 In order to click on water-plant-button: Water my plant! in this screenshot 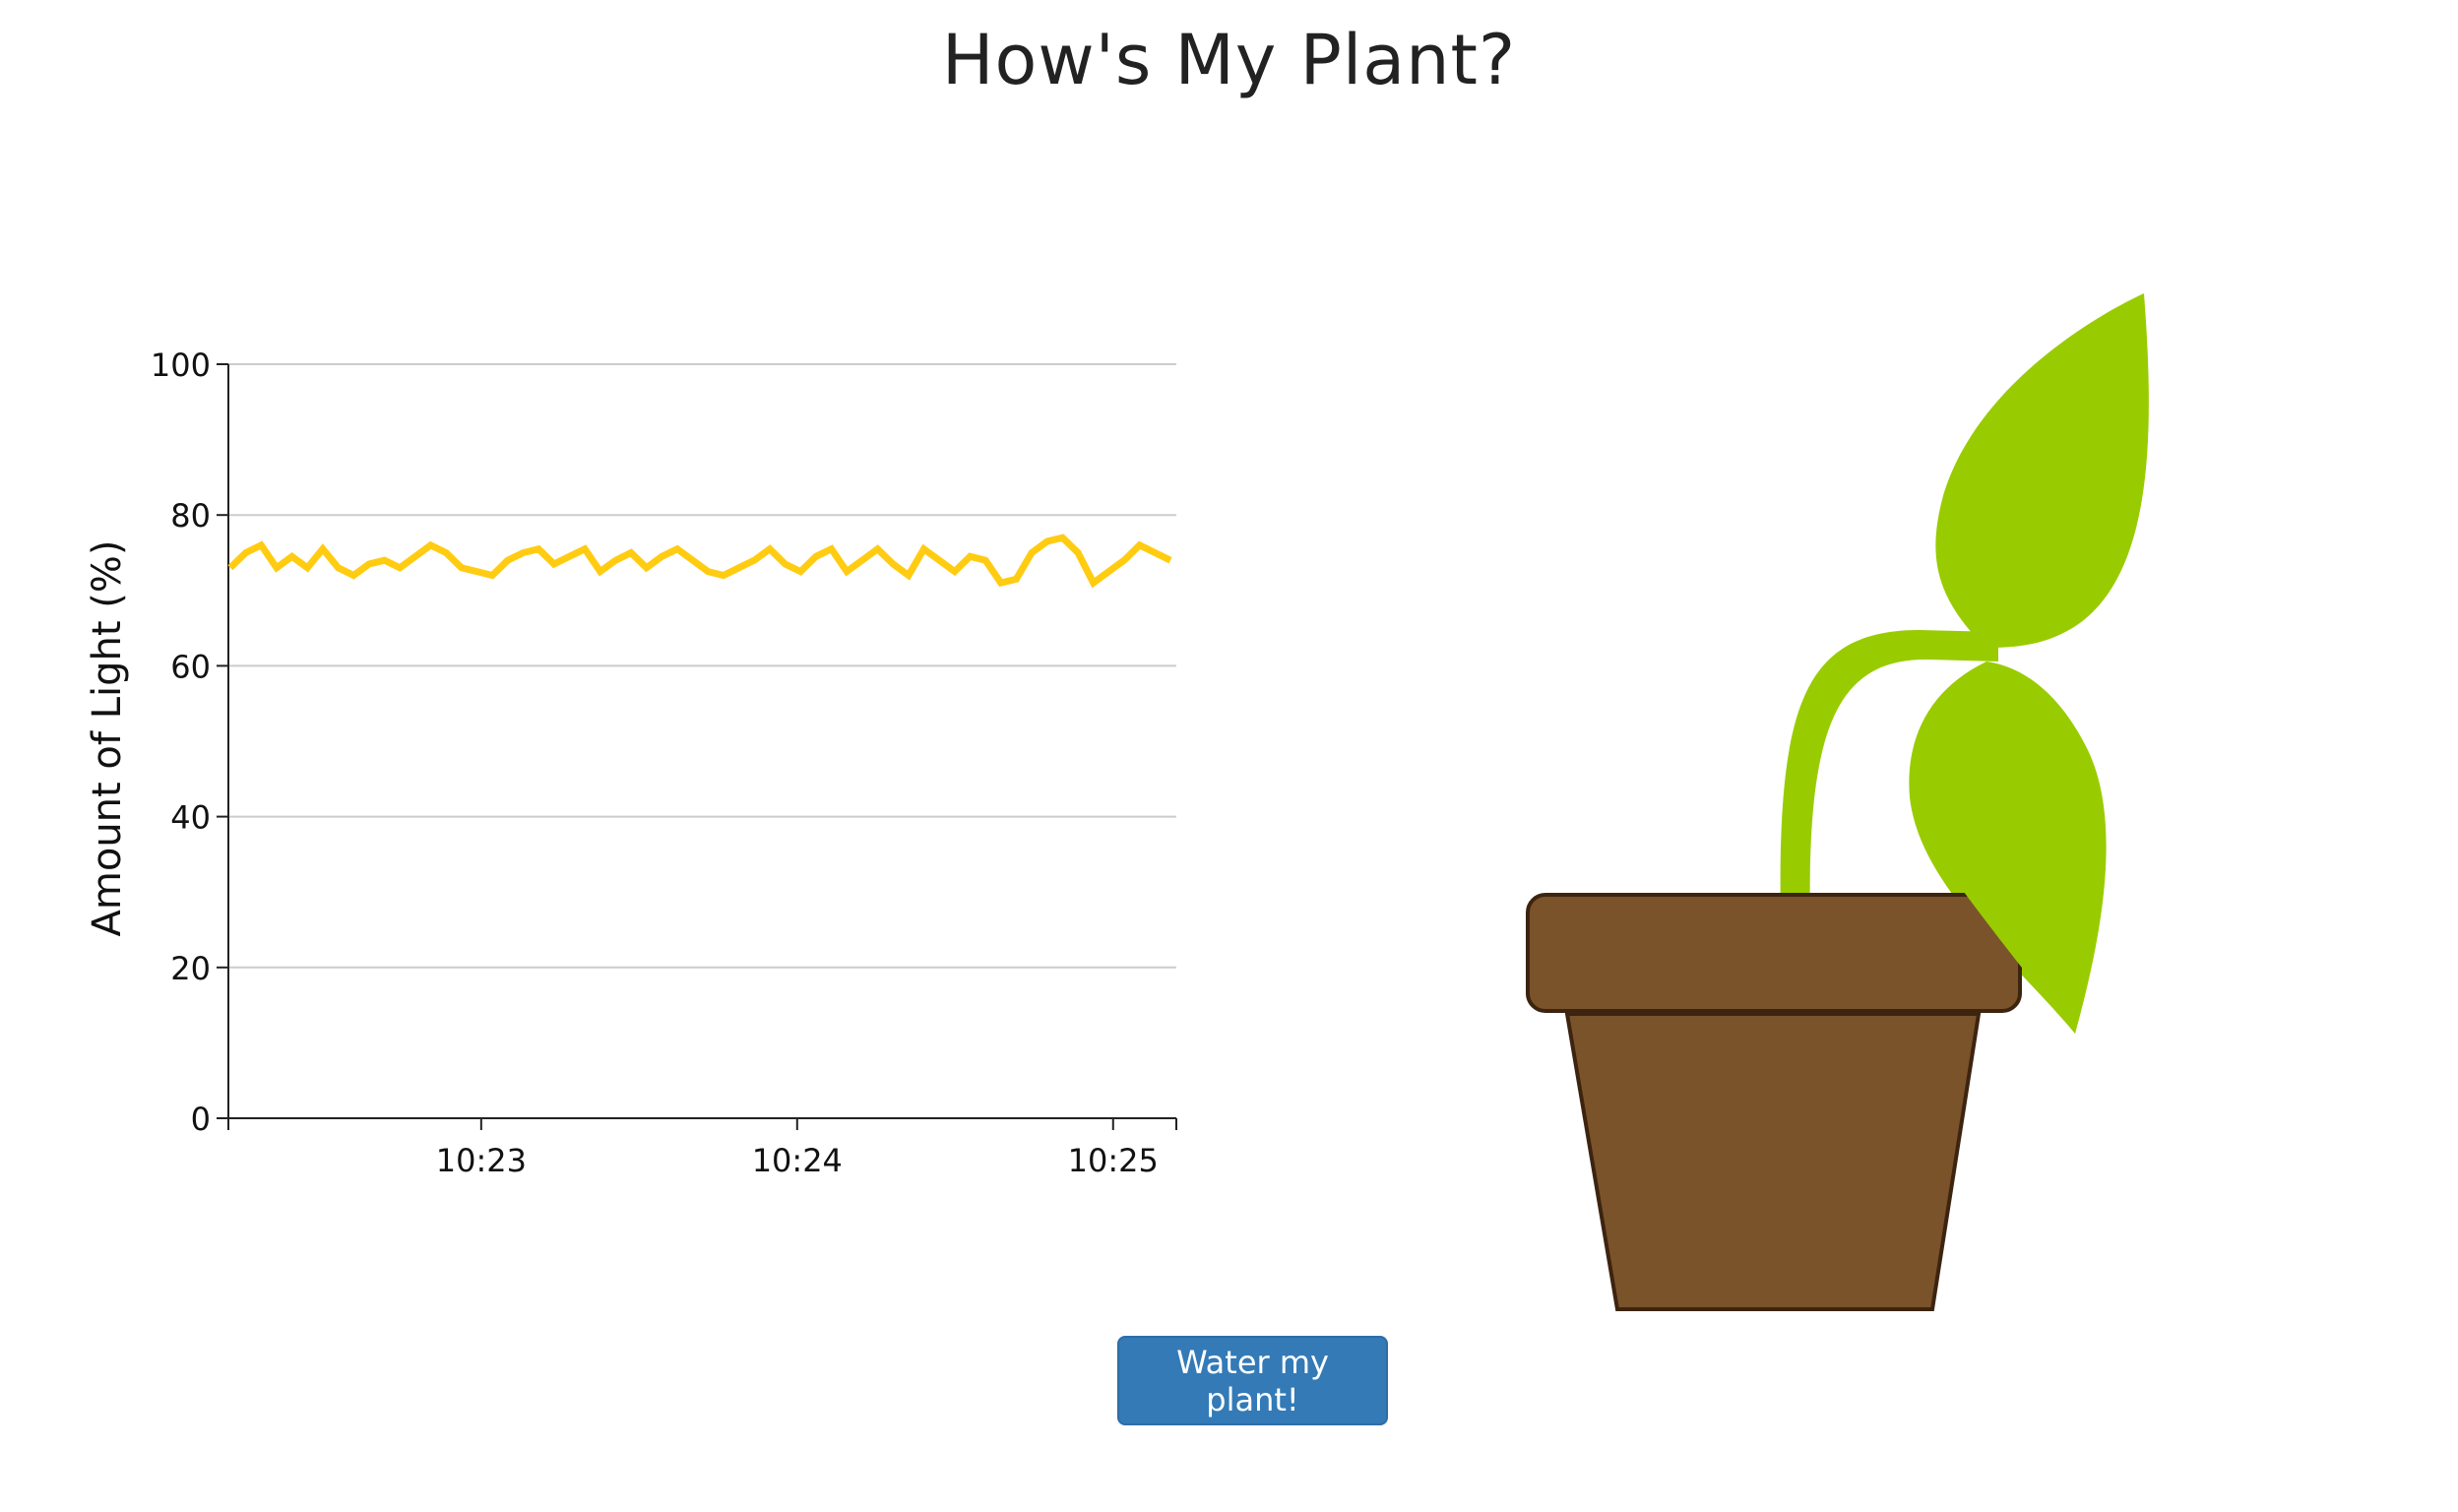, I will do `click(1253, 1380)`.